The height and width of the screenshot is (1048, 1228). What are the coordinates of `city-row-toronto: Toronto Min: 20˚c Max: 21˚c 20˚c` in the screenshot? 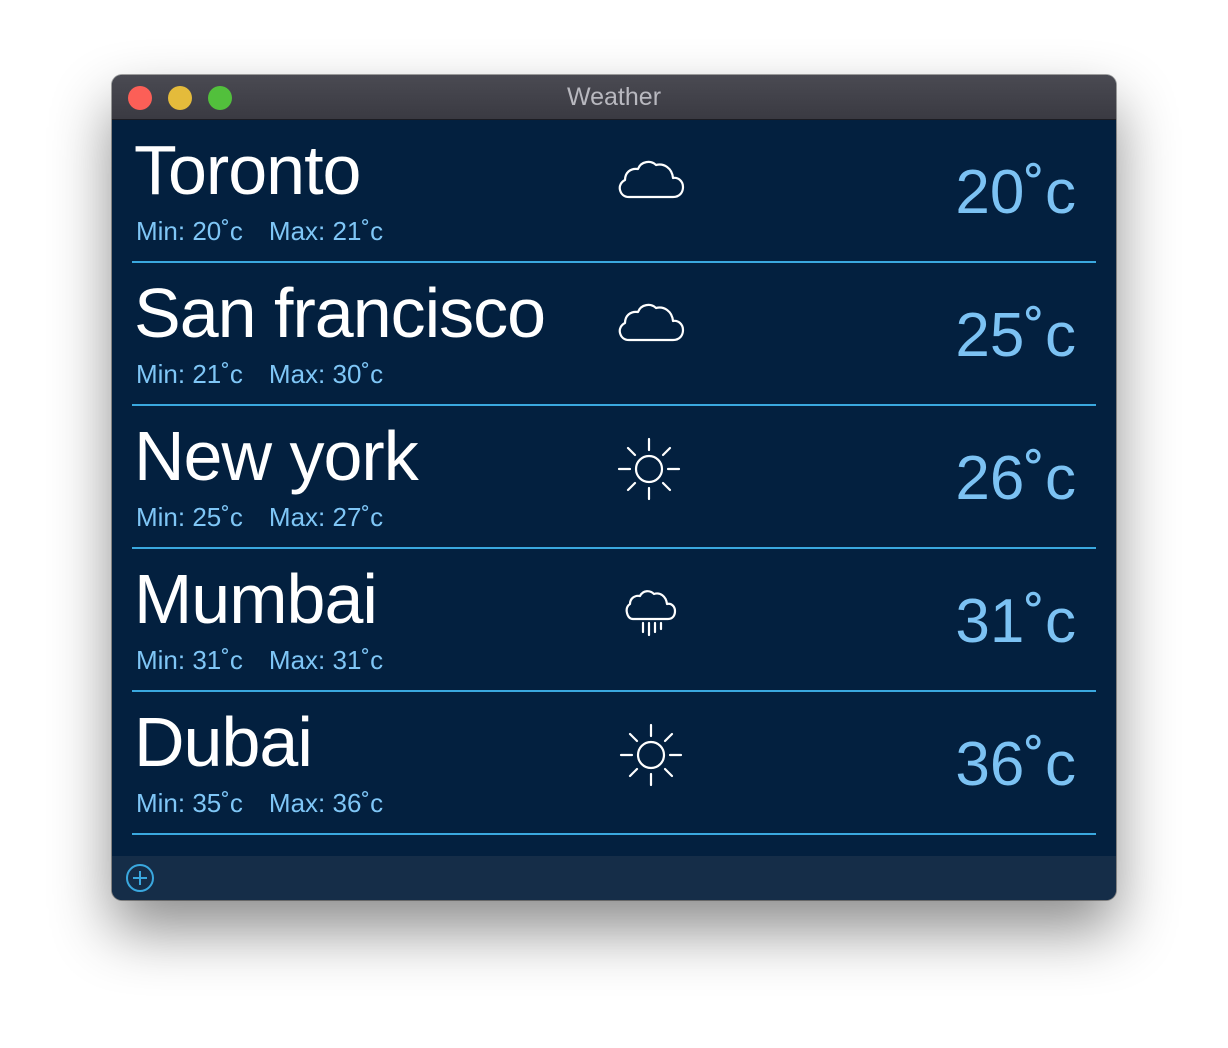 It's located at (614, 191).